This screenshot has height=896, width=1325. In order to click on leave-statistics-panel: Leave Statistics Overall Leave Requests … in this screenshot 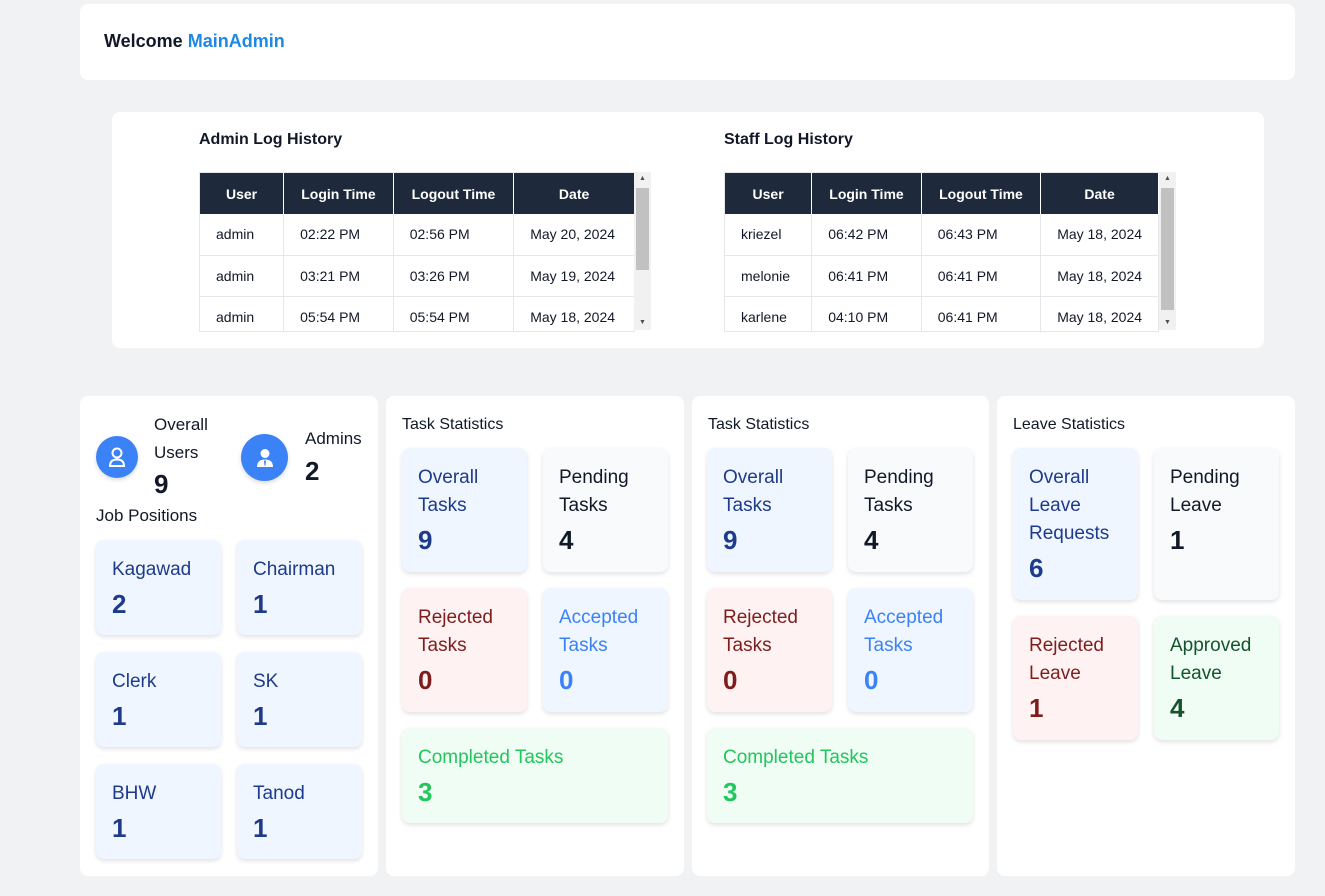, I will do `click(1146, 636)`.